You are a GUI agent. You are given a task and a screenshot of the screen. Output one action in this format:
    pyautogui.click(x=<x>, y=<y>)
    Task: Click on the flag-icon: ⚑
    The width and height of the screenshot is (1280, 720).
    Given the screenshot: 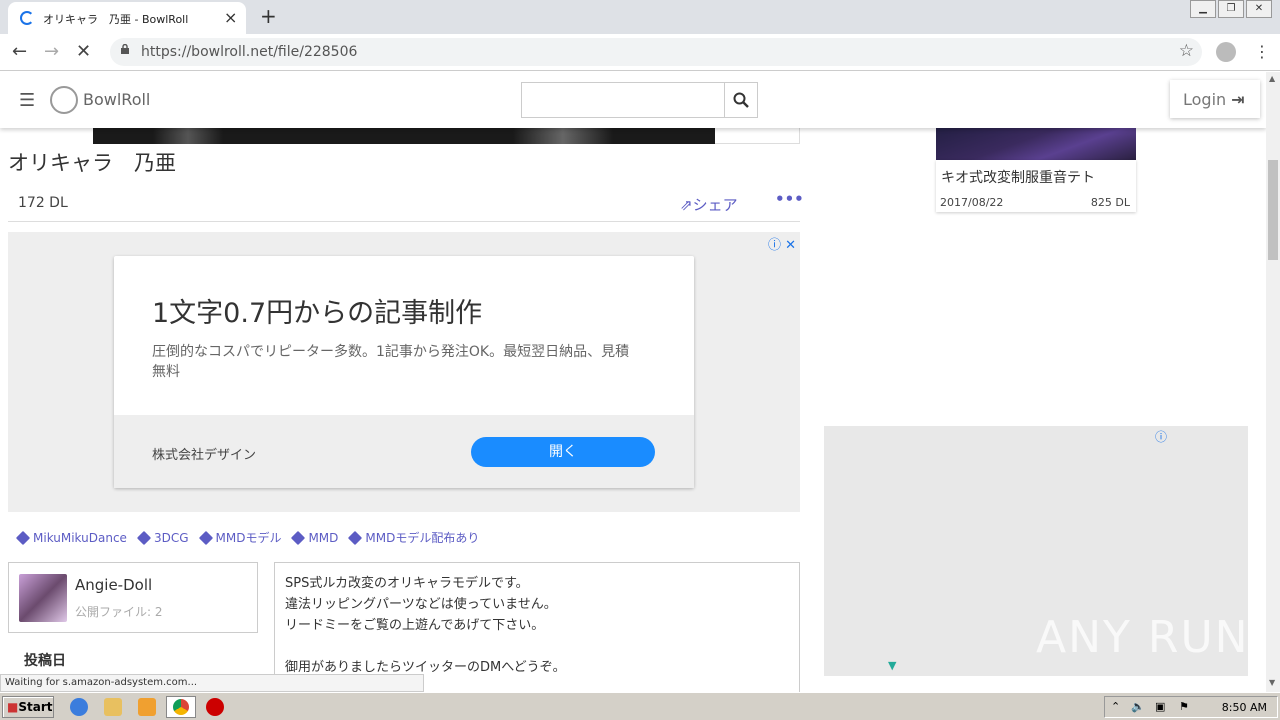 What is the action you would take?
    pyautogui.click(x=1184, y=706)
    